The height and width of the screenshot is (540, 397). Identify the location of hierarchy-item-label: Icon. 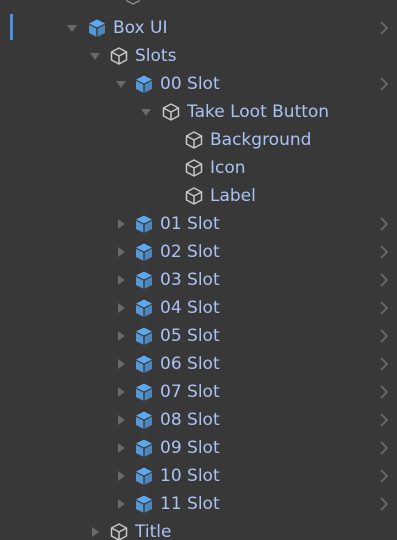
(228, 168).